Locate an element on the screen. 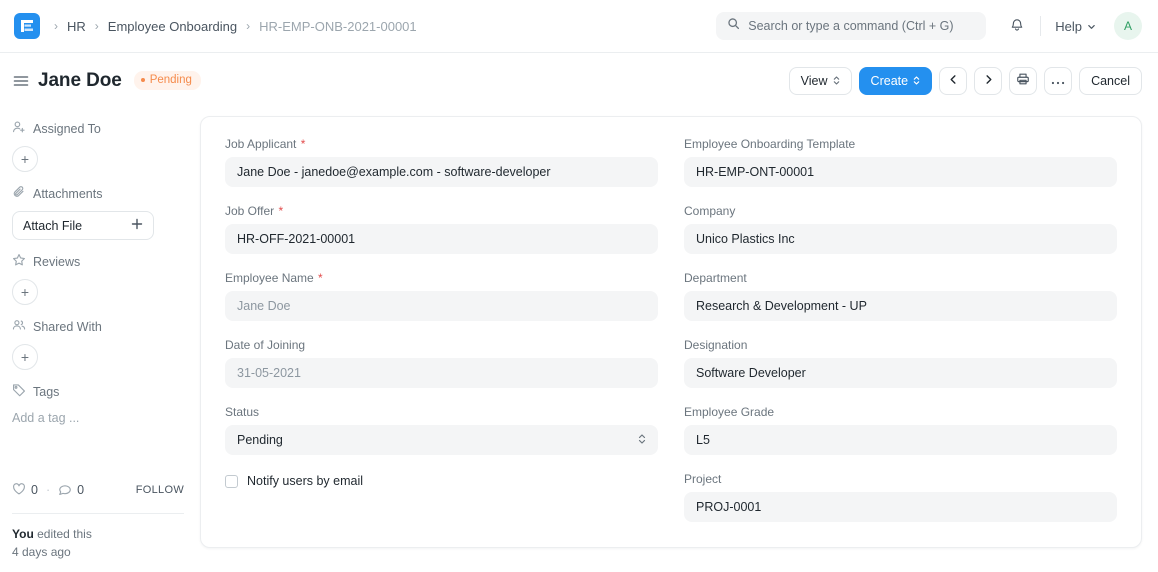 The width and height of the screenshot is (1158, 572). cancel-label: Cancel is located at coordinates (1110, 80).